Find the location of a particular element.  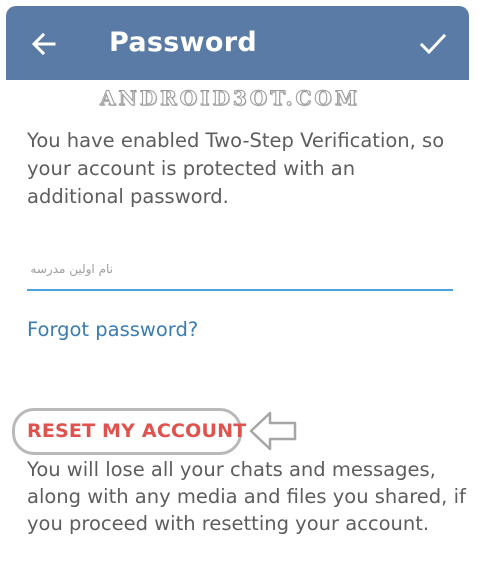

arrow-left-icon is located at coordinates (43, 44).